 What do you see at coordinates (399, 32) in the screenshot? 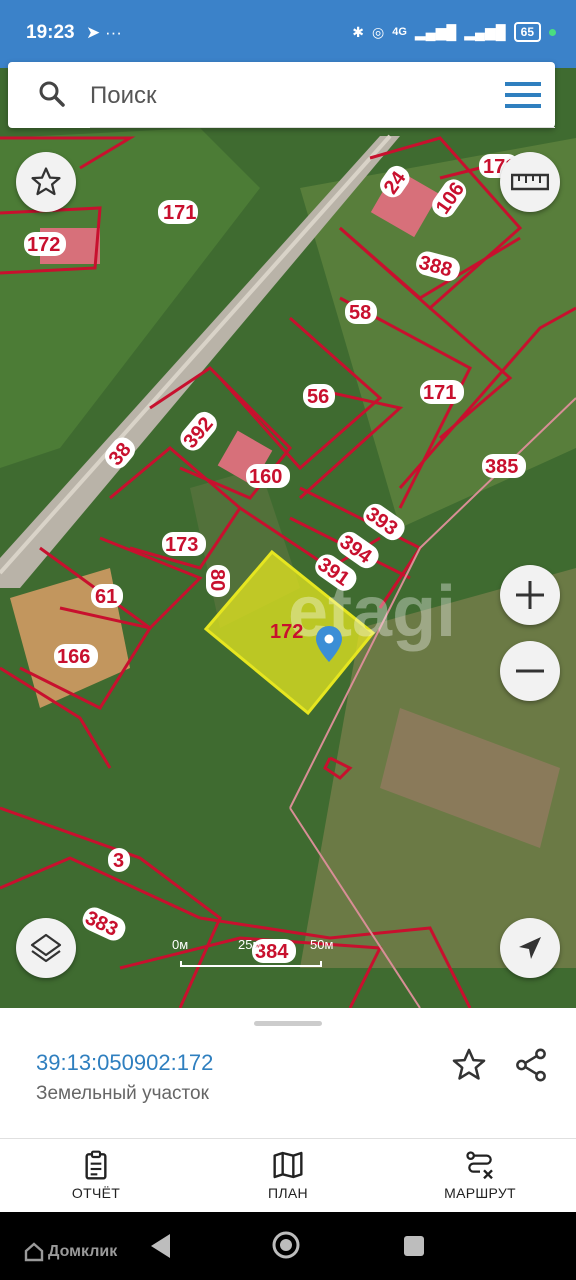
I see `network-type: 4G` at bounding box center [399, 32].